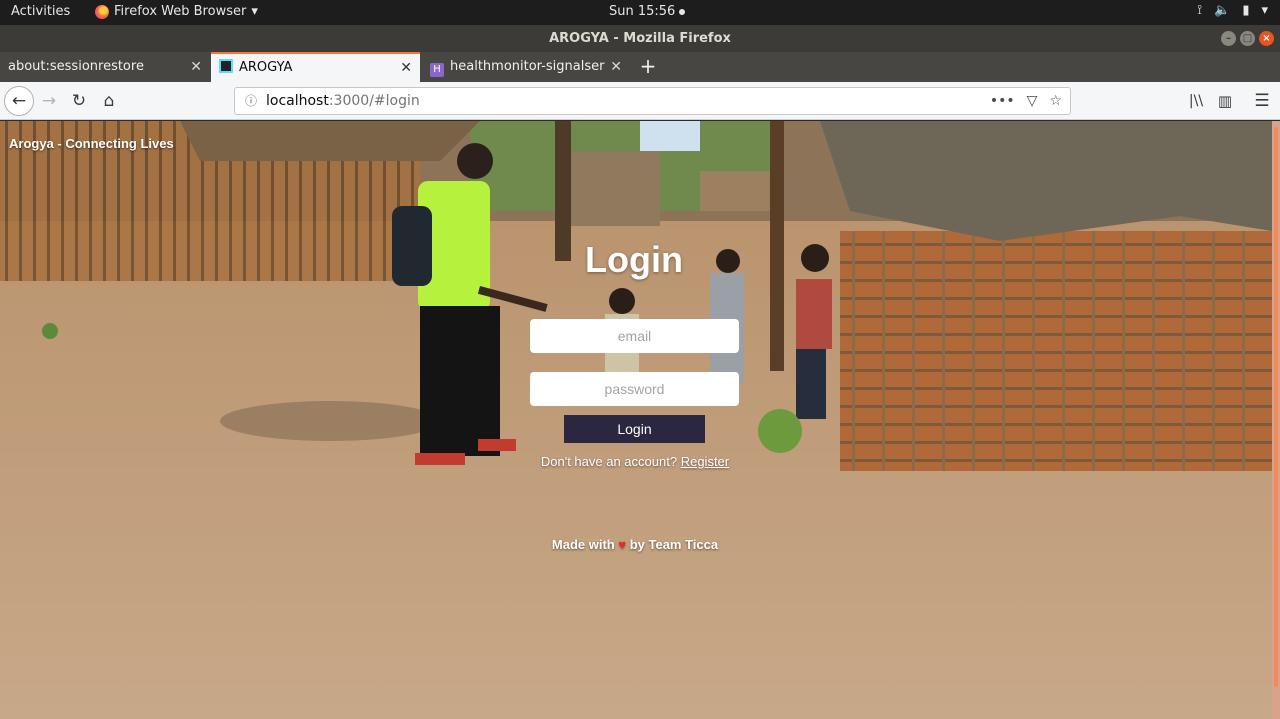  I want to click on new-tab-button: +, so click(648, 67).